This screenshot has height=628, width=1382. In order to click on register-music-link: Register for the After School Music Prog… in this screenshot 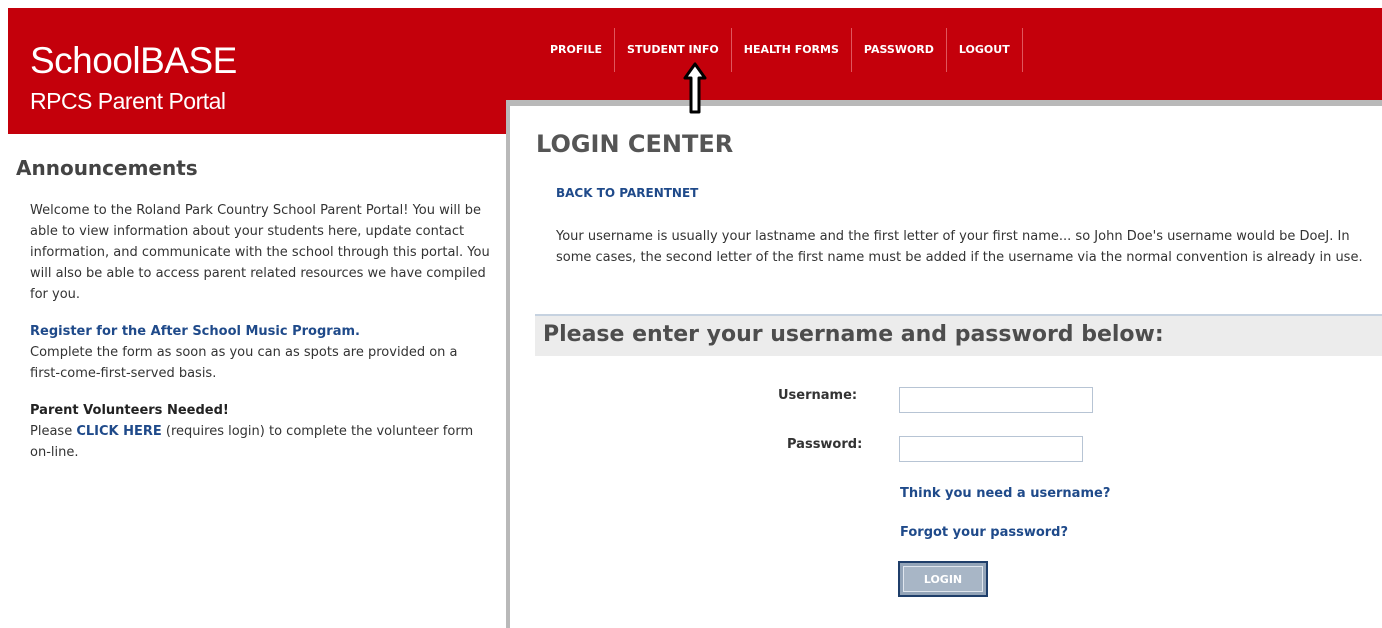, I will do `click(195, 331)`.